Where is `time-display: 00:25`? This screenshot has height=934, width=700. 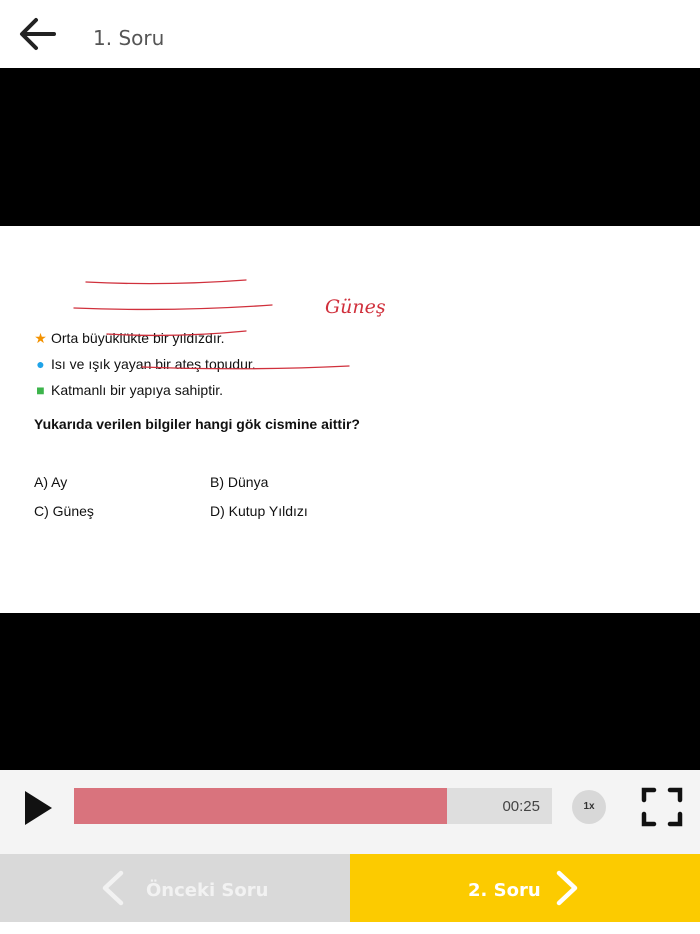
time-display: 00:25 is located at coordinates (521, 806).